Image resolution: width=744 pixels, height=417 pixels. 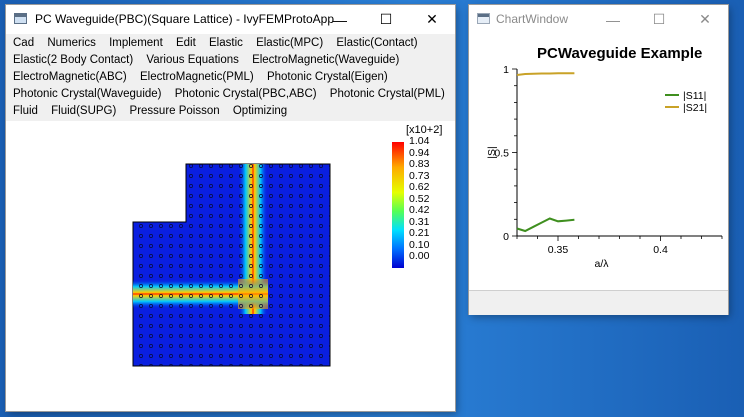 What do you see at coordinates (398, 205) in the screenshot?
I see `colorbar` at bounding box center [398, 205].